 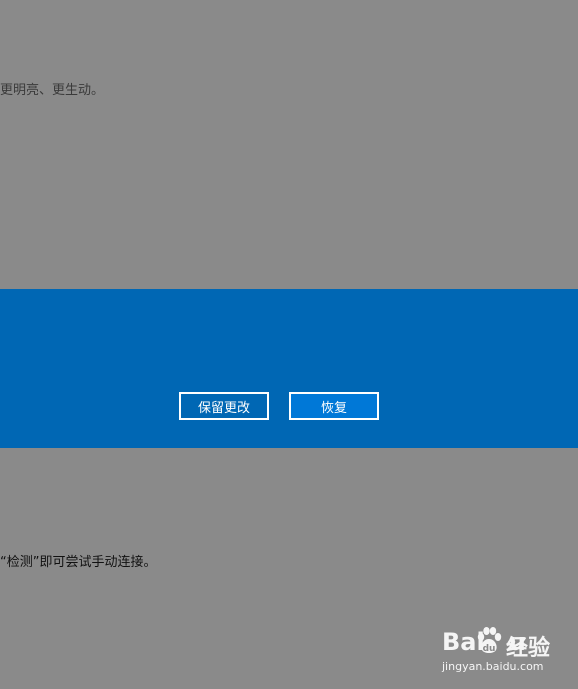 What do you see at coordinates (489, 649) in the screenshot?
I see `svg-text: du` at bounding box center [489, 649].